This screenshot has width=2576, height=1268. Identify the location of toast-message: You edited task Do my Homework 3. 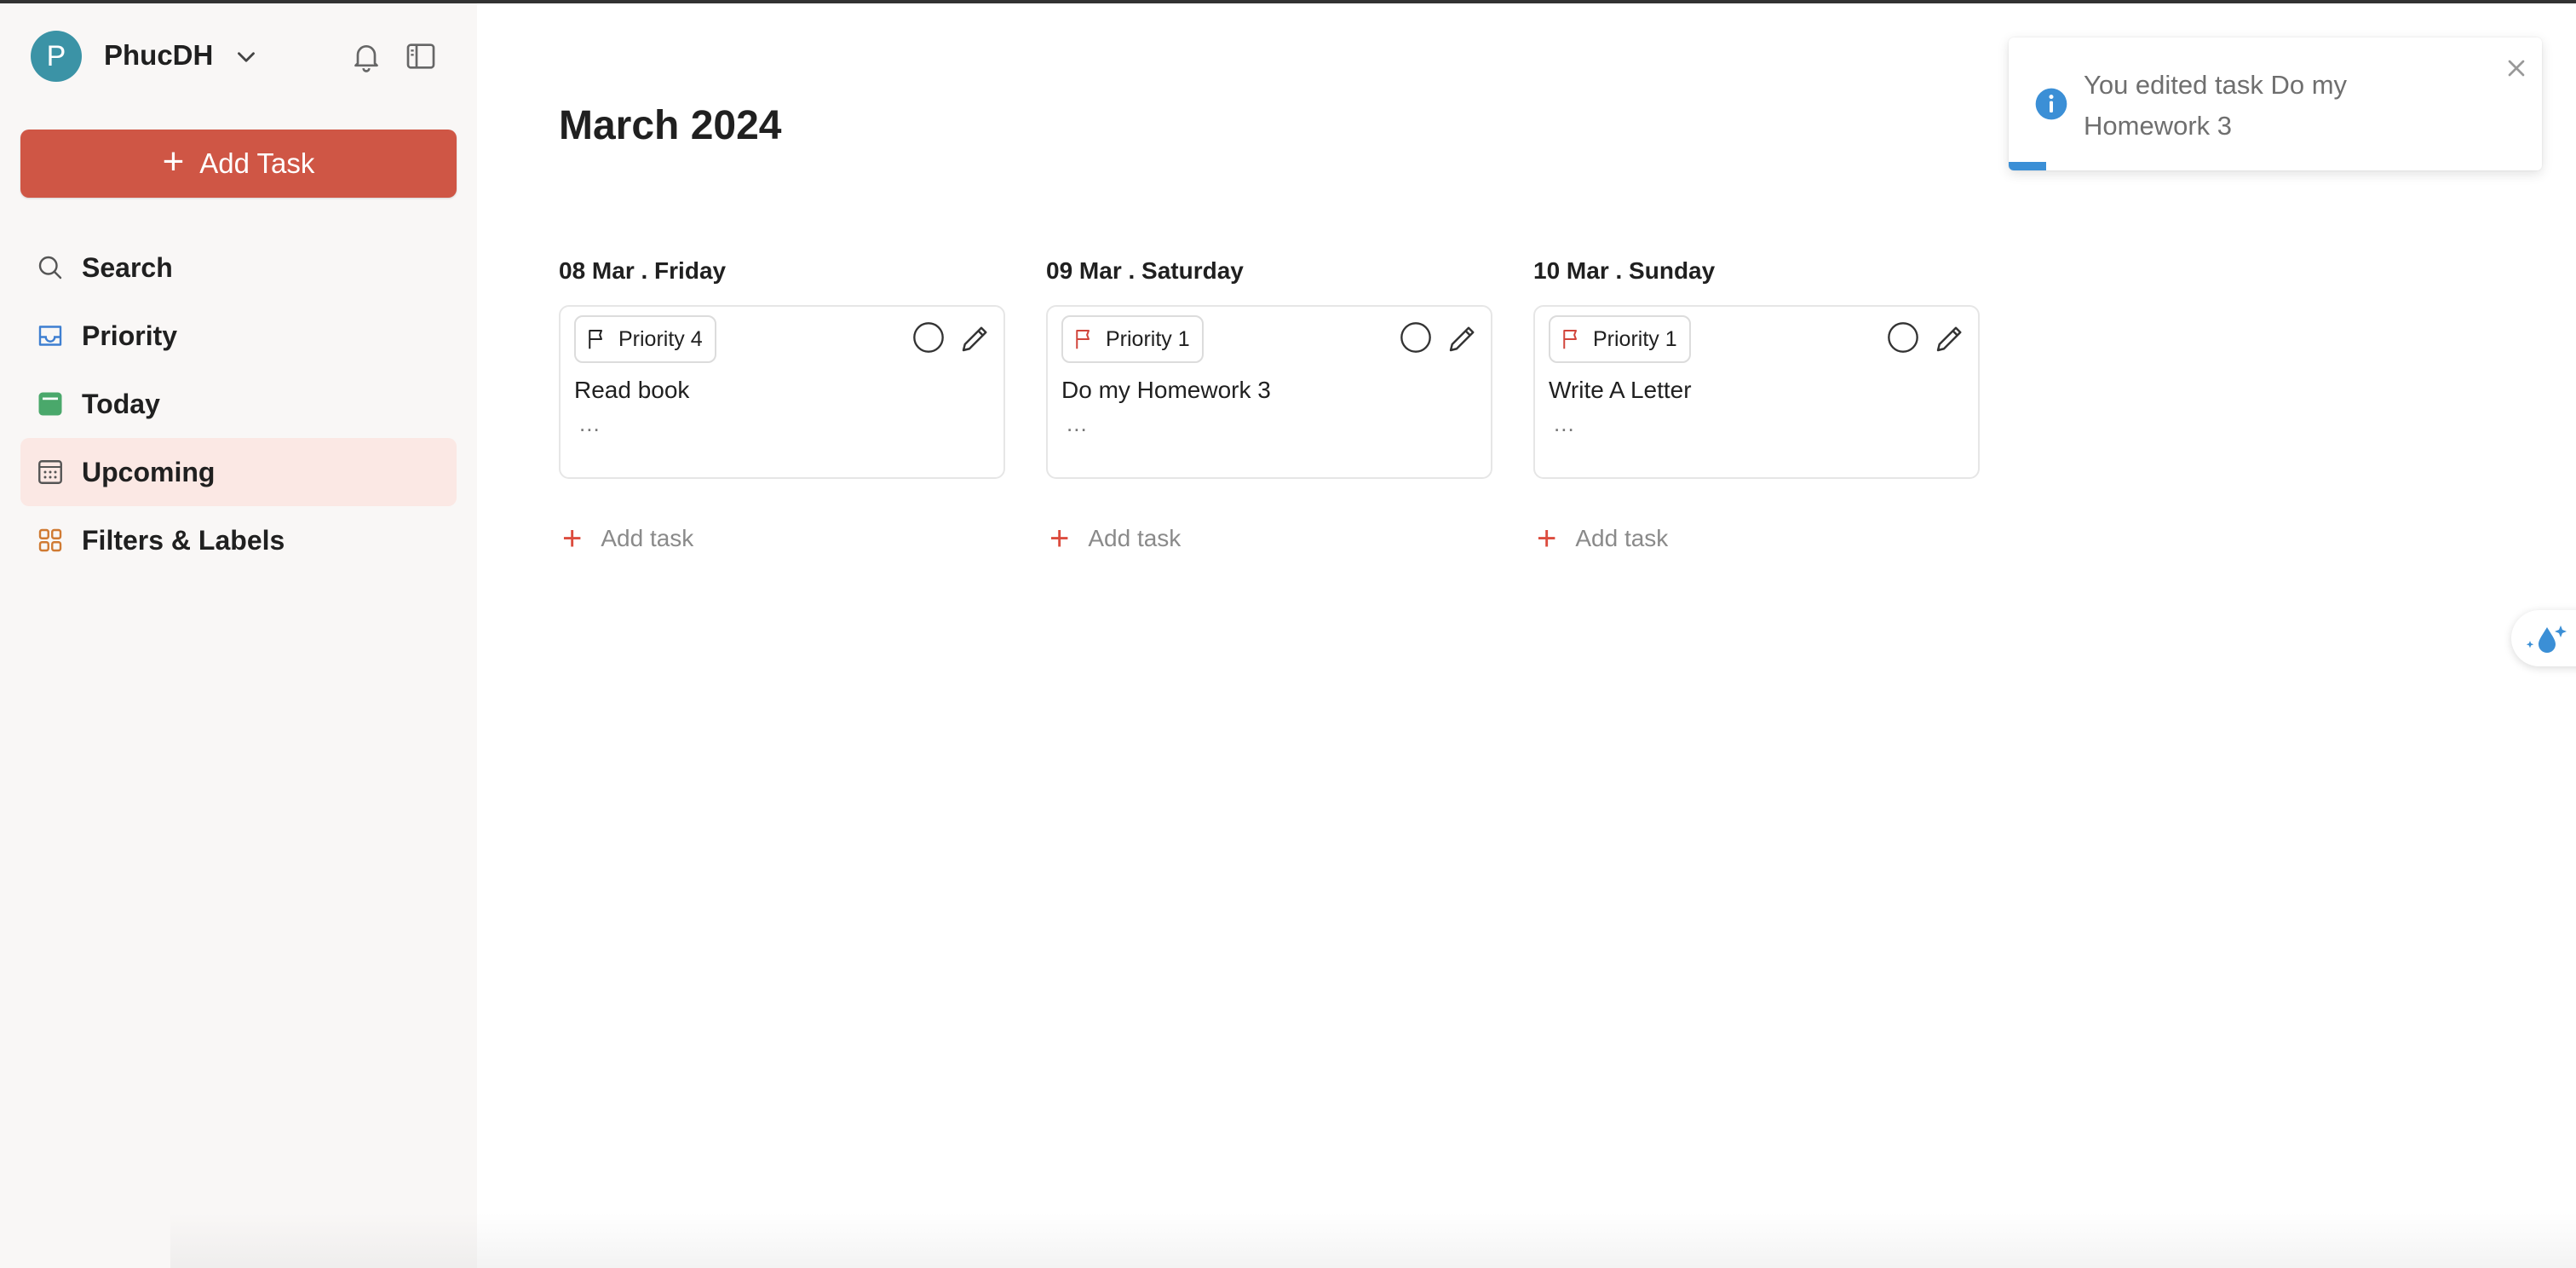
(2216, 106).